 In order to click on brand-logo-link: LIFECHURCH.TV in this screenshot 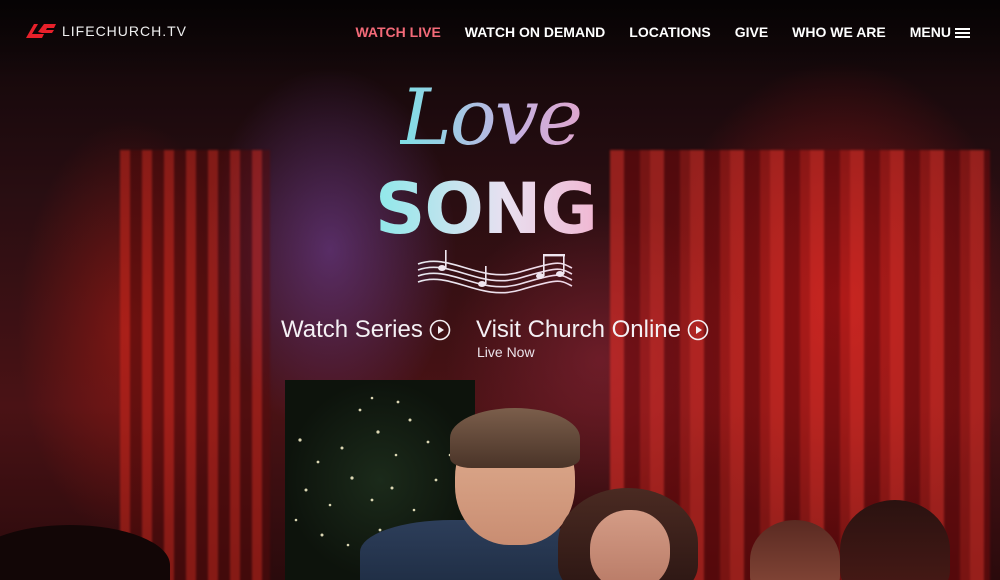, I will do `click(105, 31)`.